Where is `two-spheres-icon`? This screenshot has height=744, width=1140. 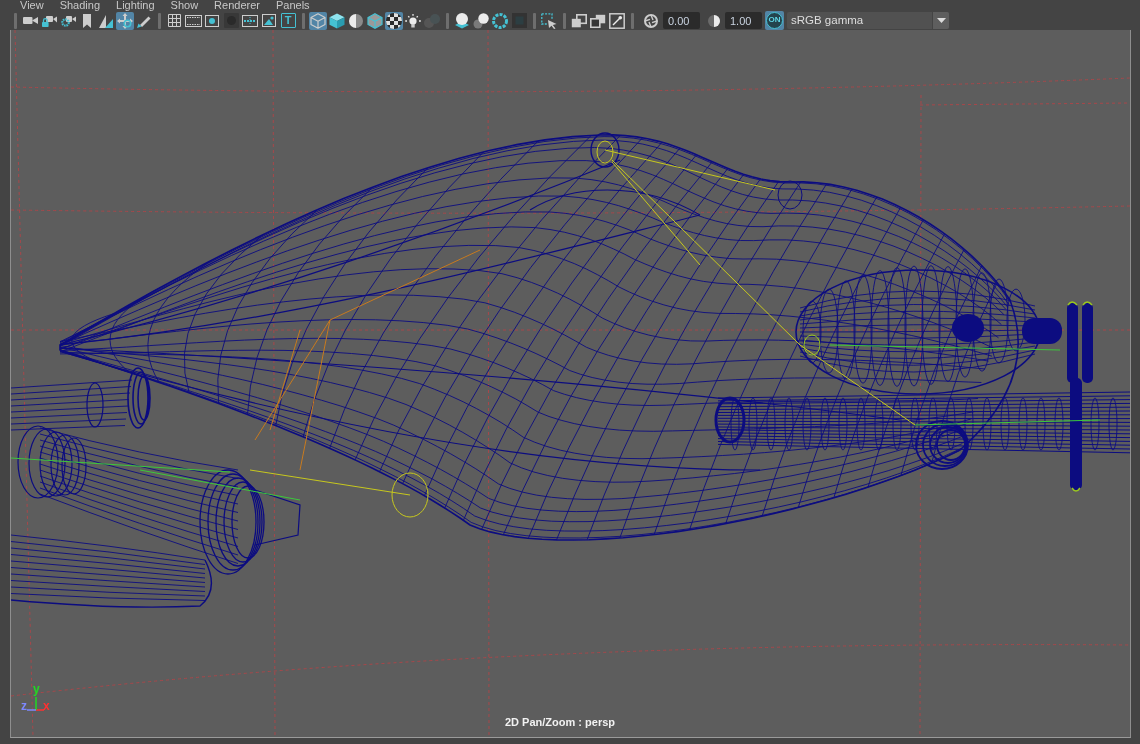
two-spheres-icon is located at coordinates (481, 20).